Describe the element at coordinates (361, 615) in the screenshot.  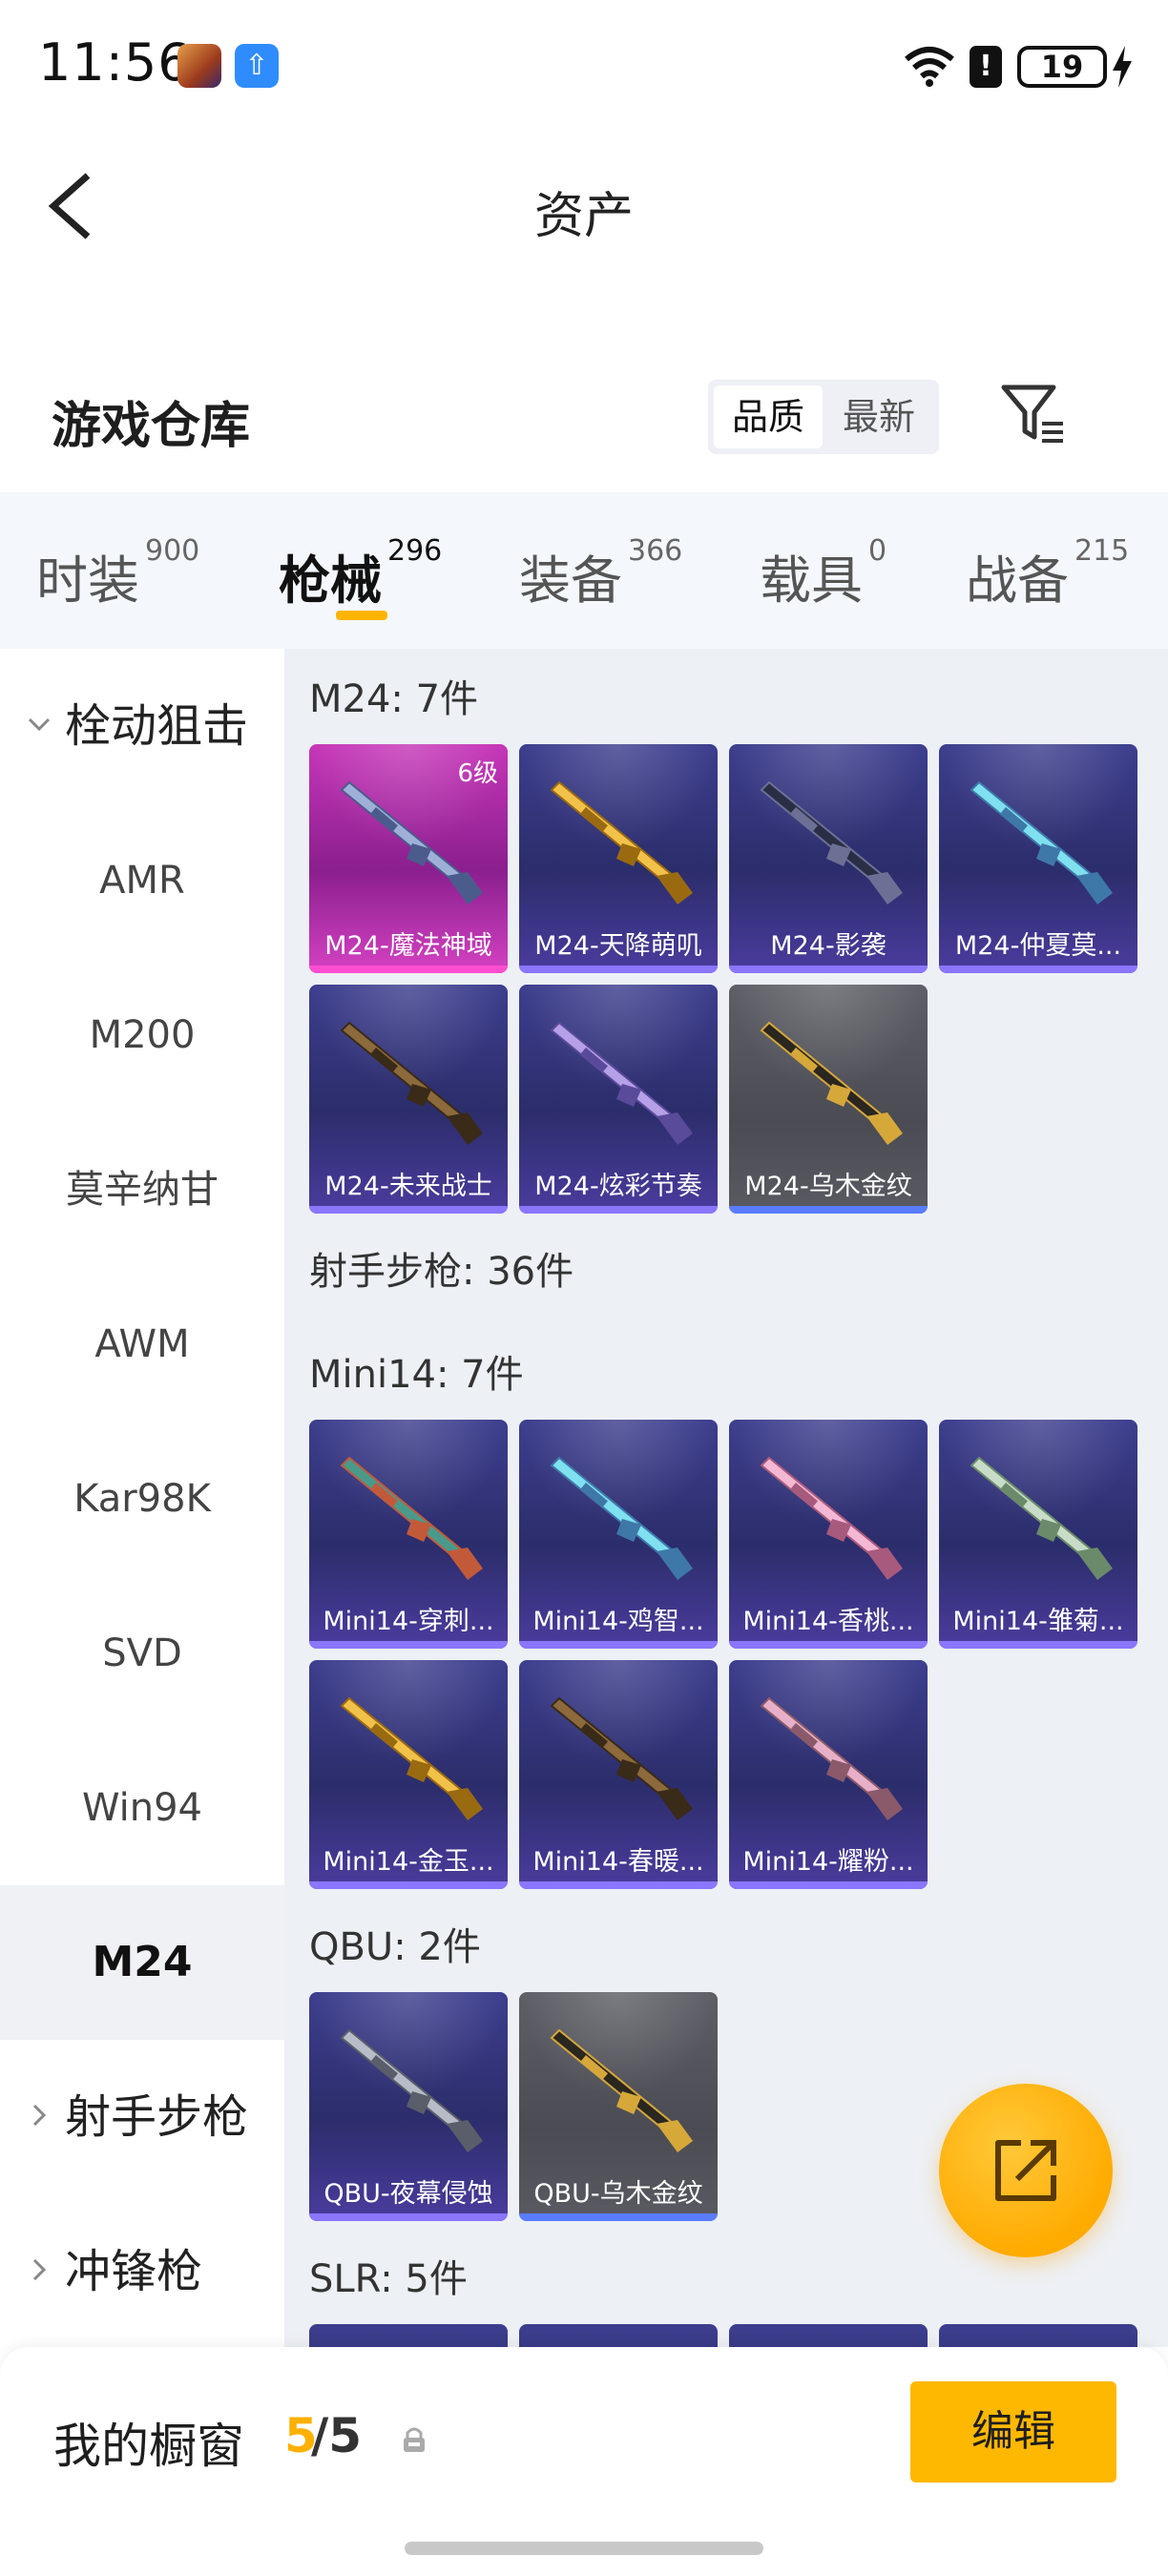
I see `active-tab-indicator` at that location.